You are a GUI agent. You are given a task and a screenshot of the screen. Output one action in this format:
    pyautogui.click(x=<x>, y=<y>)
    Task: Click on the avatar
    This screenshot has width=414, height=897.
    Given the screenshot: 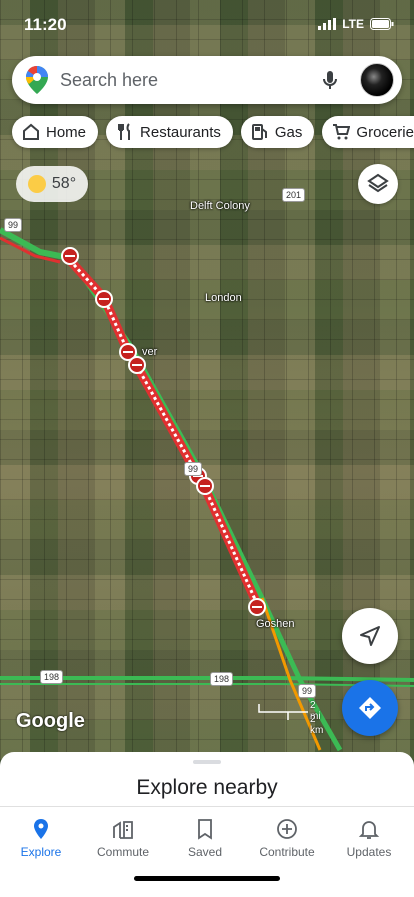 What is the action you would take?
    pyautogui.click(x=377, y=80)
    